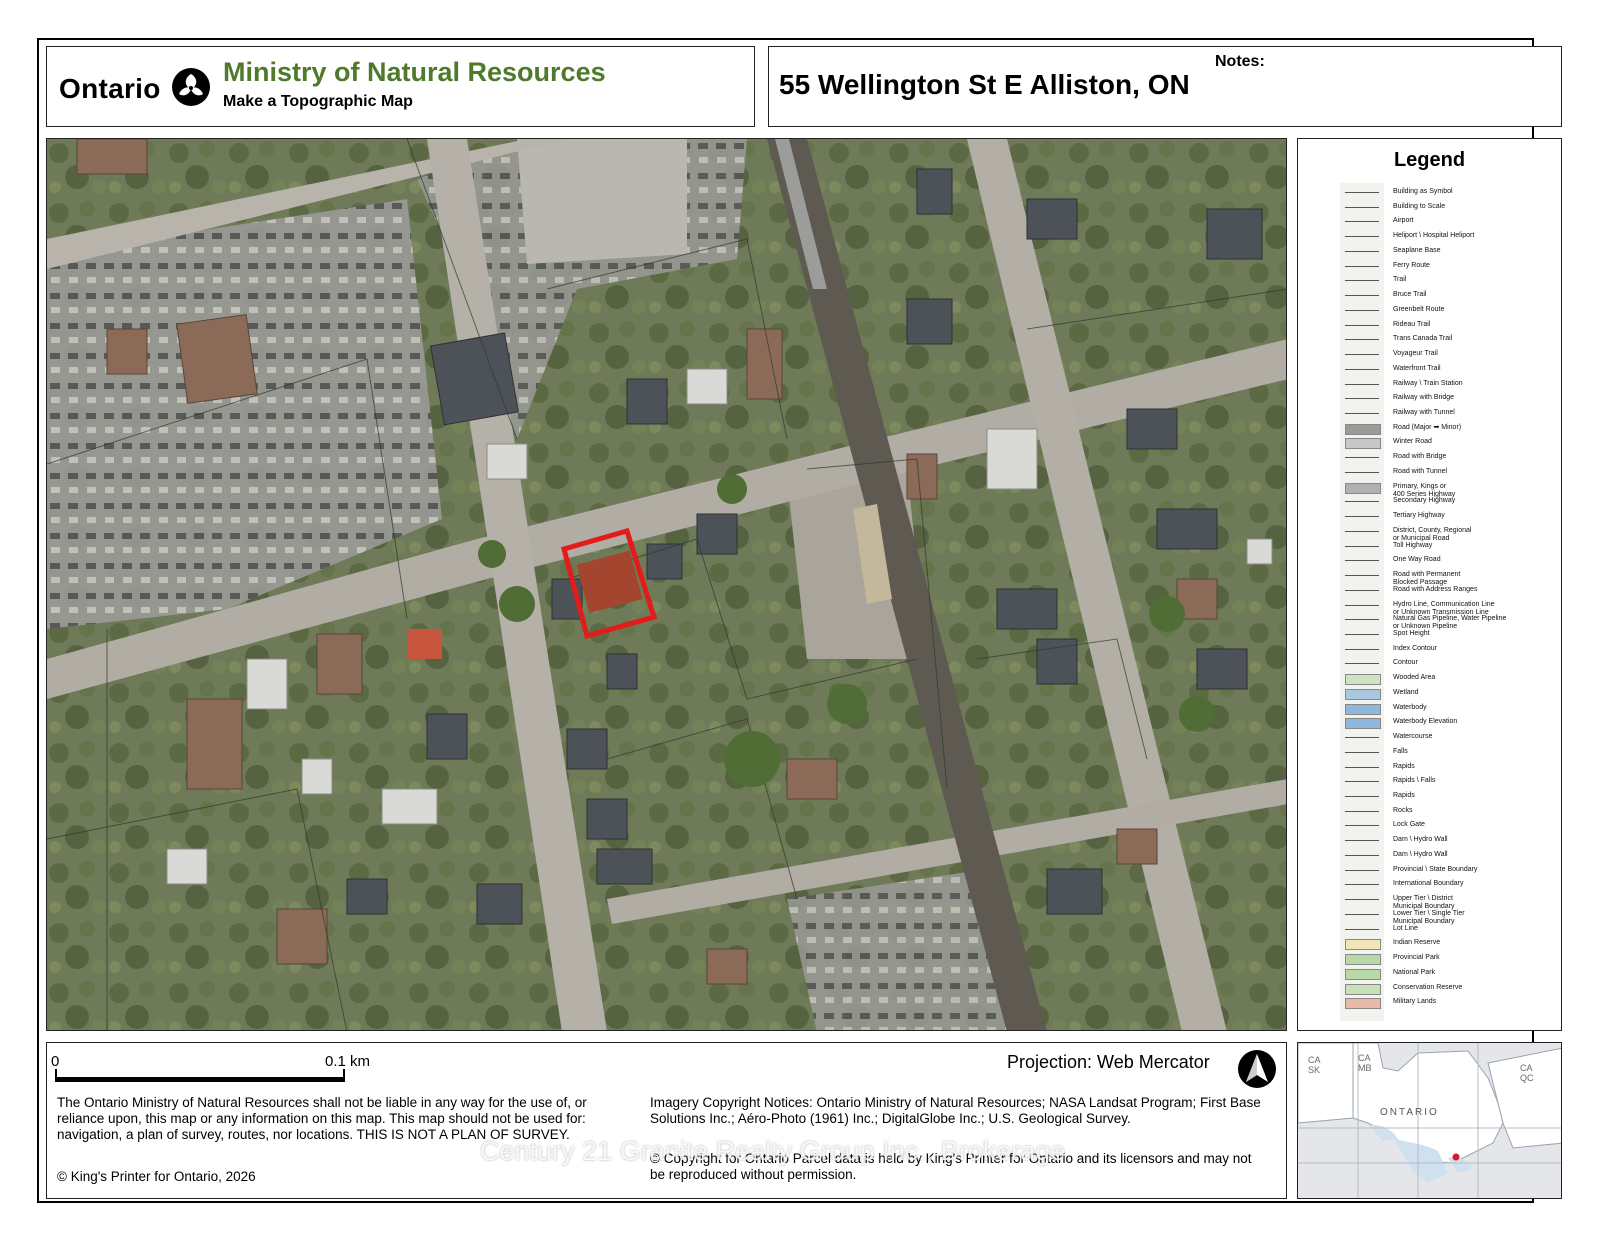 The width and height of the screenshot is (1600, 1237). Describe the element at coordinates (1412, 441) in the screenshot. I see `legend-item-label: Winter Road` at that location.